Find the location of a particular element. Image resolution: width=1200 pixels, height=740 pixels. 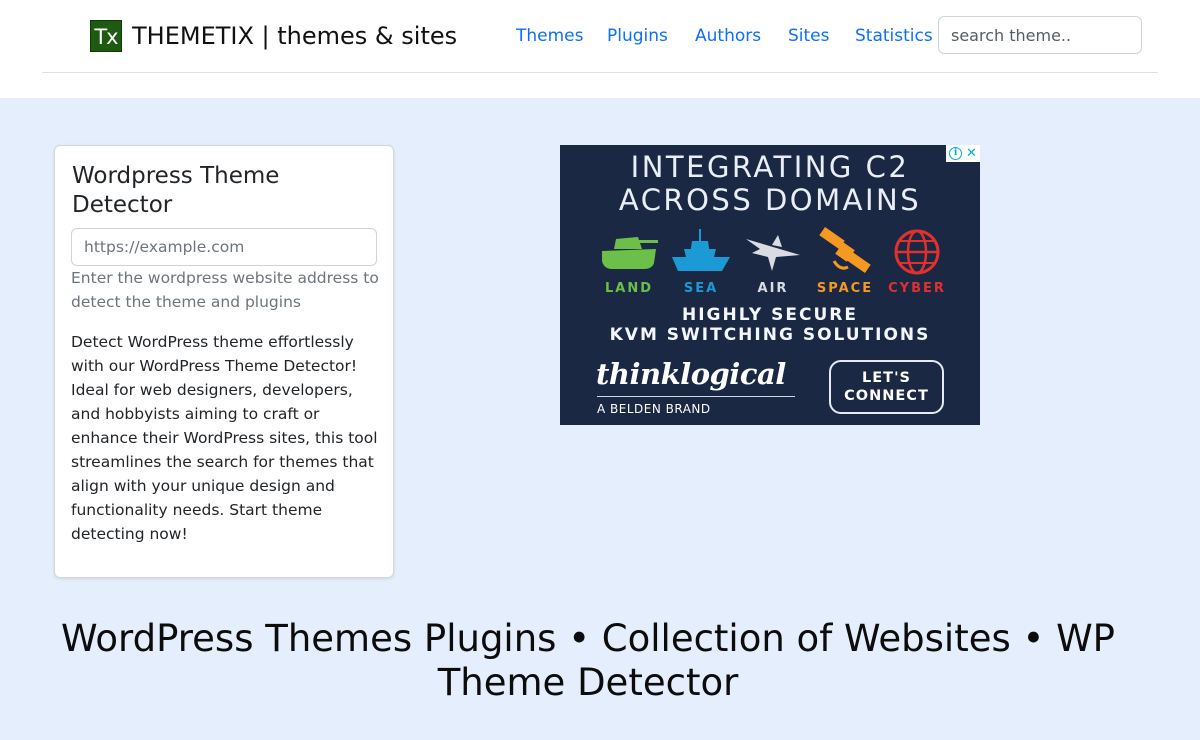

ad-headline-line-2: ACROSS DOMAINS is located at coordinates (770, 200).